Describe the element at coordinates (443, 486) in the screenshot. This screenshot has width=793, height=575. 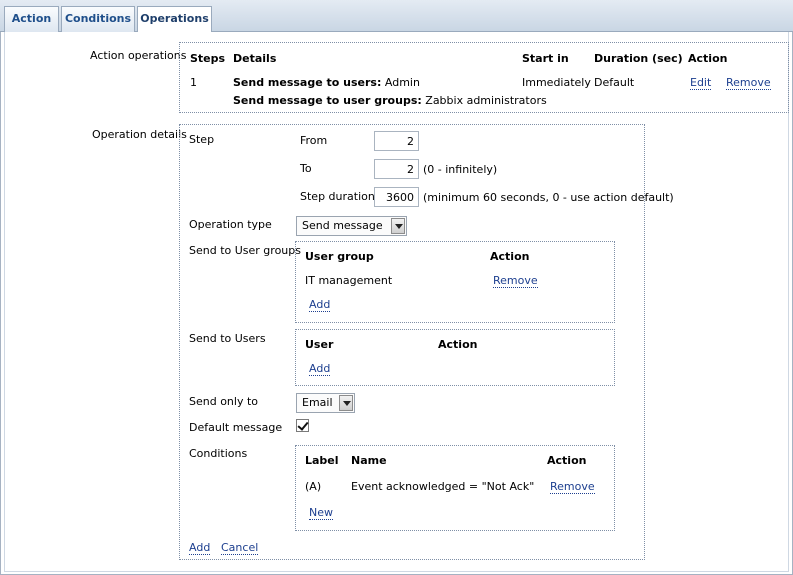
I see `condition-name: Event acknowledged = "Not Ack"` at that location.